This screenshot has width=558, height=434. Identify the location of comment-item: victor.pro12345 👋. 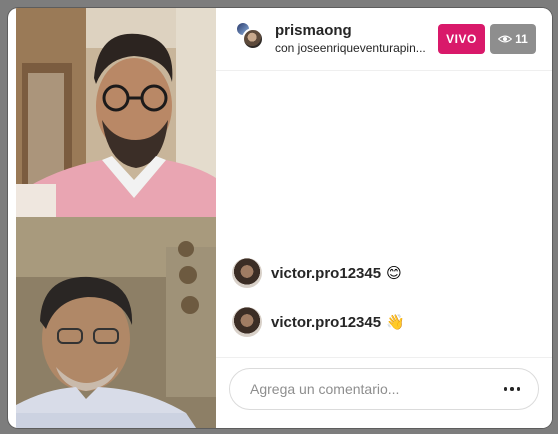
(318, 322).